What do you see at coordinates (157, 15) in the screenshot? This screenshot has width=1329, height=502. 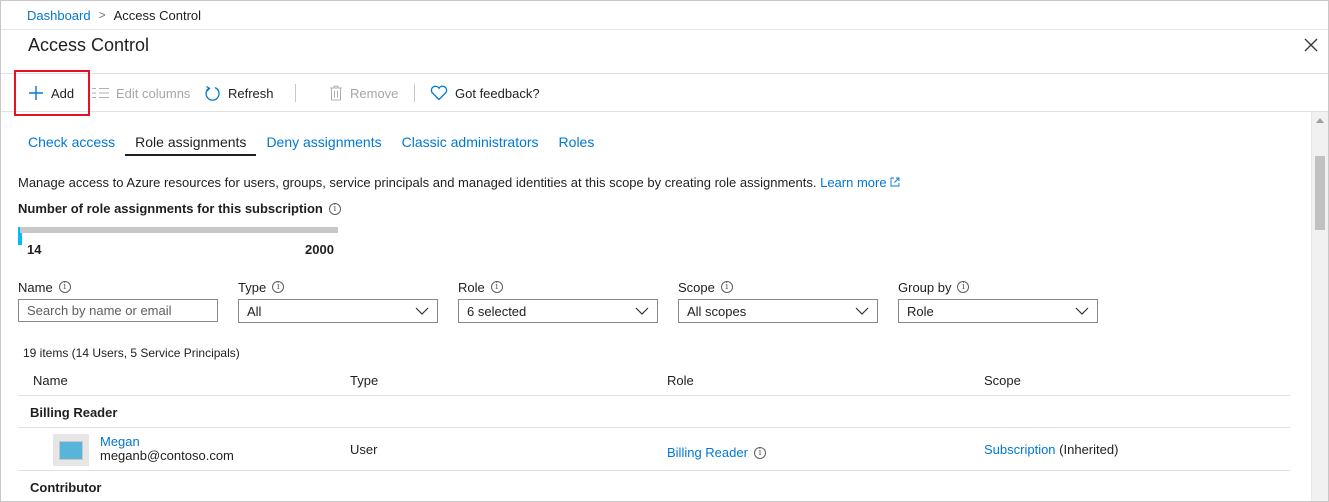 I see `breadcrumb-current: Access Control` at bounding box center [157, 15].